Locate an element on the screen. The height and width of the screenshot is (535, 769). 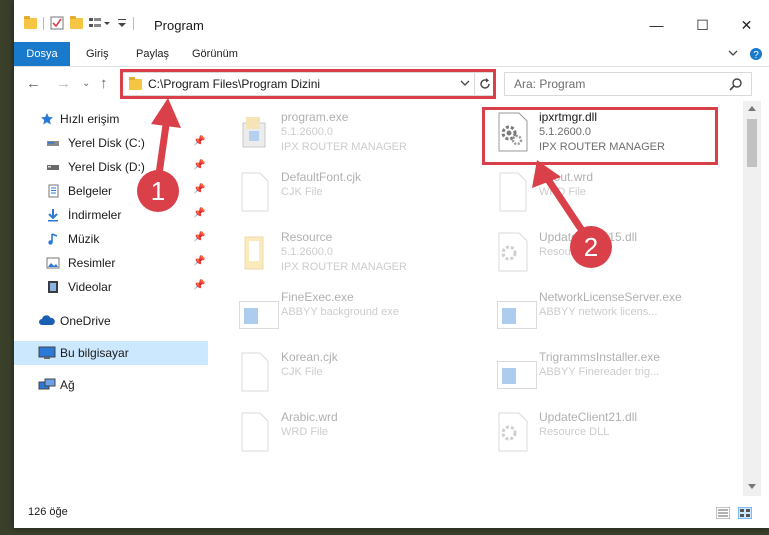
annotation-badge-1: 1 is located at coordinates (158, 191).